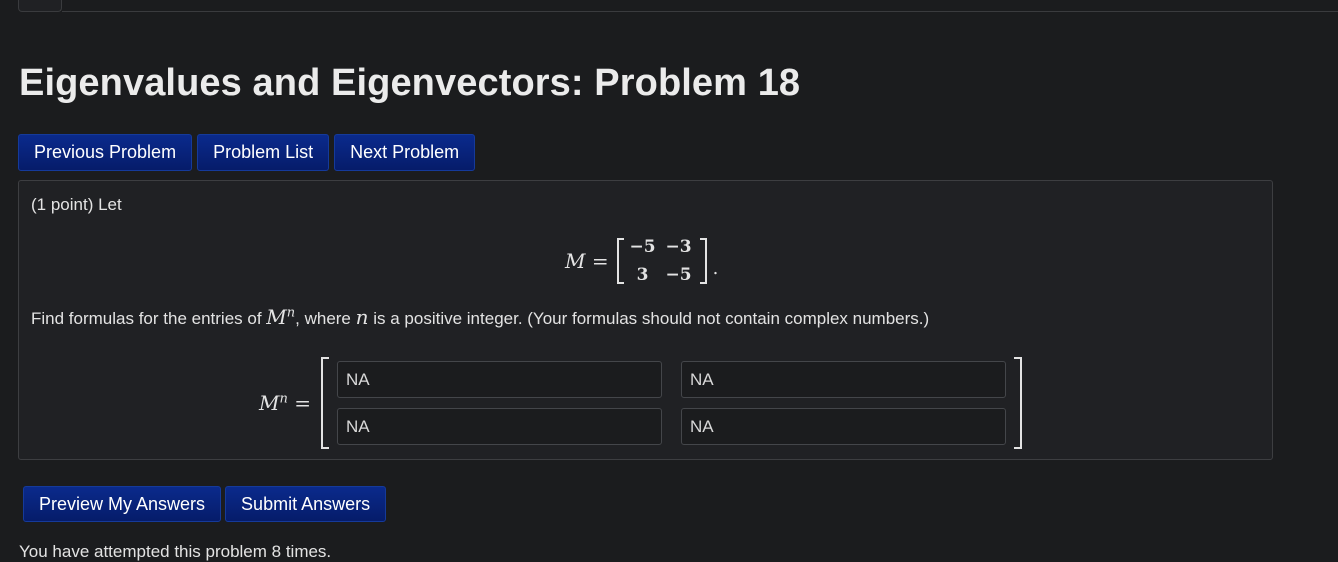  I want to click on matrix-period: ., so click(715, 268).